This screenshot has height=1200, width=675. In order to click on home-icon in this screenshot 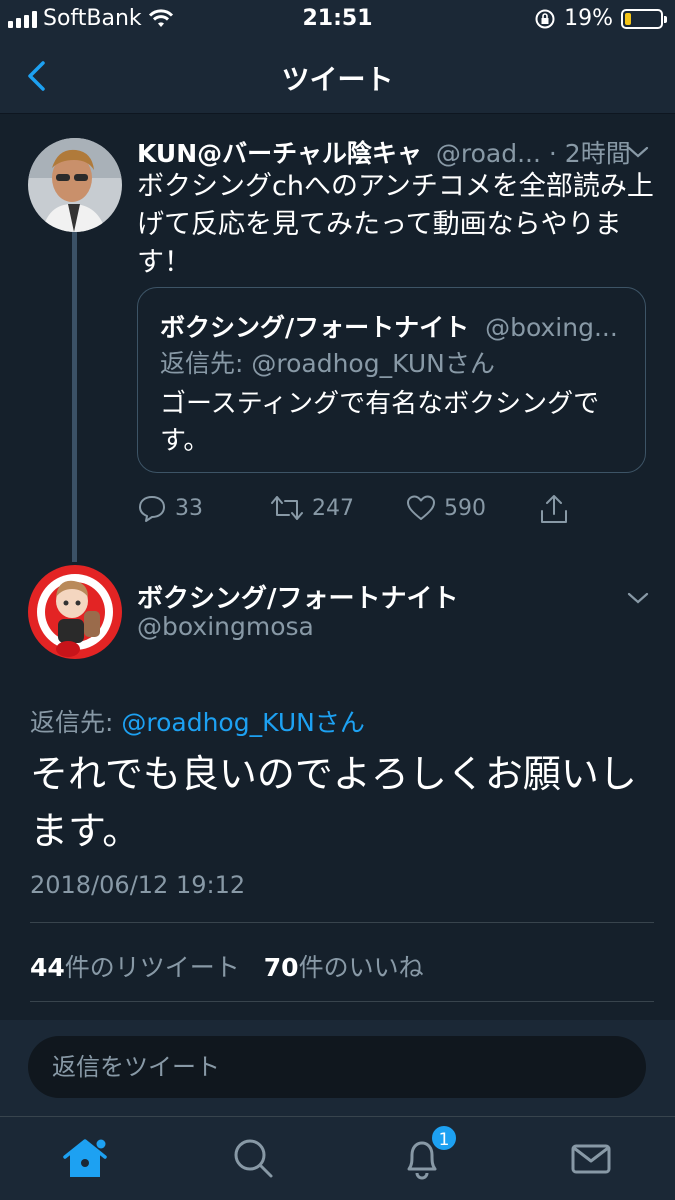, I will do `click(85, 1158)`.